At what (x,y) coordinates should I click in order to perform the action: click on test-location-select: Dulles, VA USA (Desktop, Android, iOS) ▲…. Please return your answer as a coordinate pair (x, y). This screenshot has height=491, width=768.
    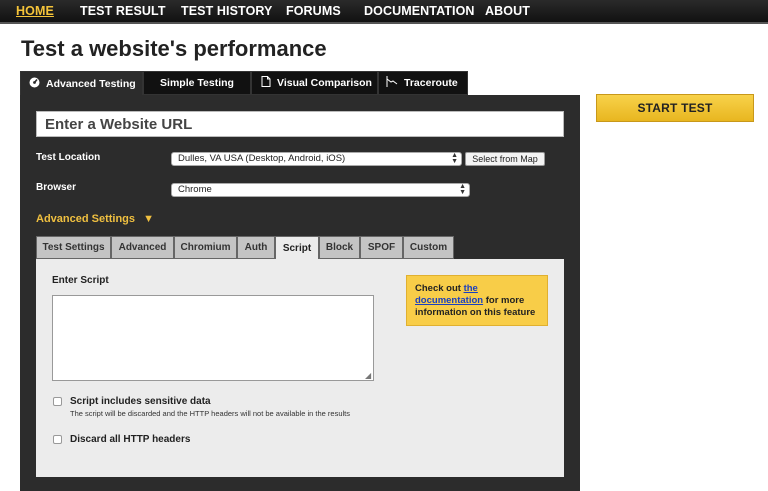
    Looking at the image, I should click on (316, 159).